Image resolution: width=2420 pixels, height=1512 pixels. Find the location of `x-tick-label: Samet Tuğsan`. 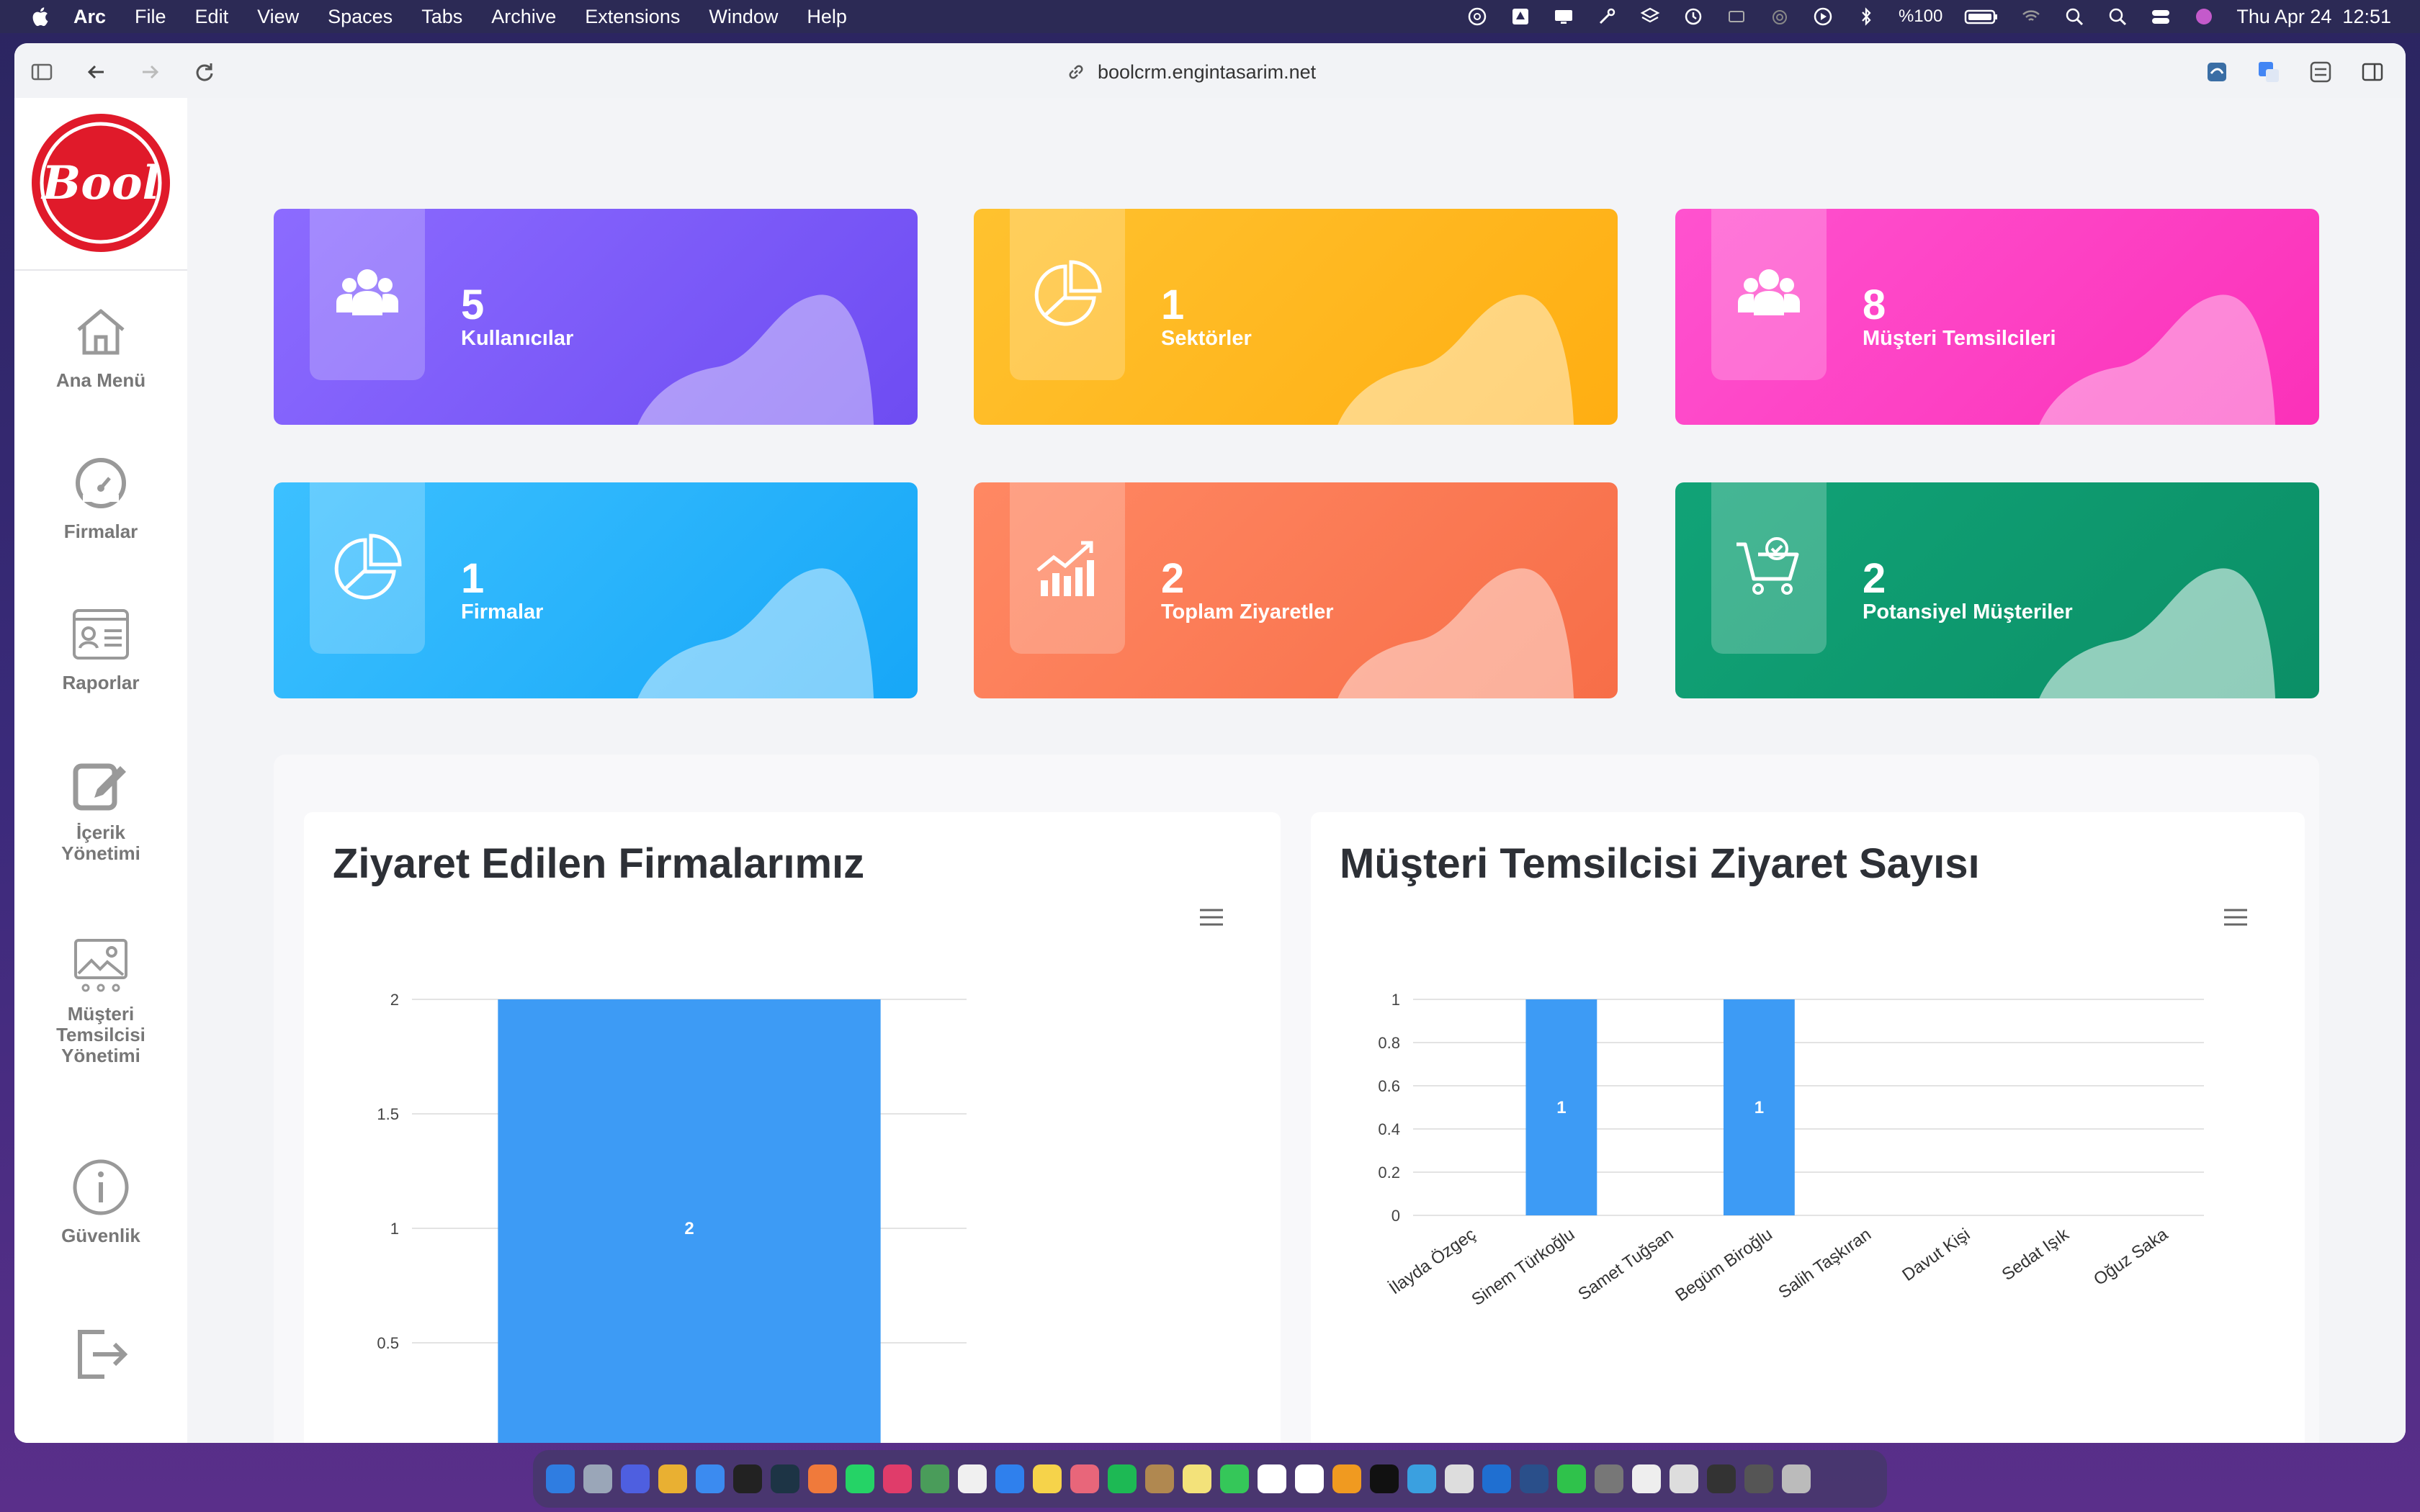

x-tick-label: Samet Tuğsan is located at coordinates (1626, 1265).